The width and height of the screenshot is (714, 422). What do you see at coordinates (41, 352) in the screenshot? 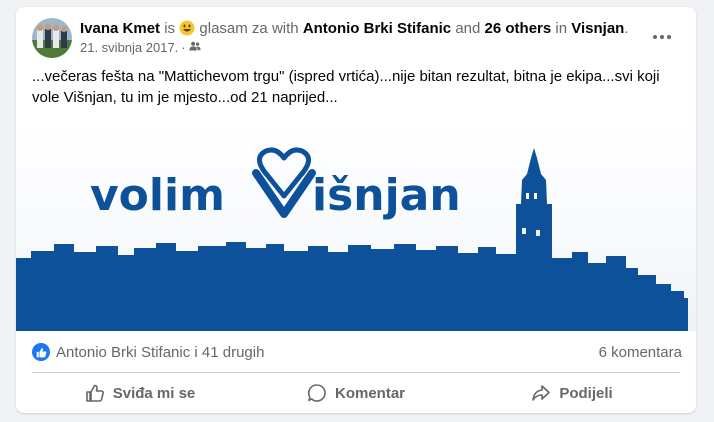
I see `like-icon` at bounding box center [41, 352].